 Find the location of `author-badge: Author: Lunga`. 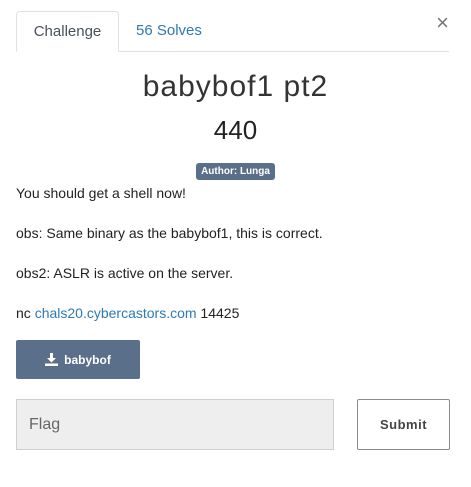

author-badge: Author: Lunga is located at coordinates (235, 171).